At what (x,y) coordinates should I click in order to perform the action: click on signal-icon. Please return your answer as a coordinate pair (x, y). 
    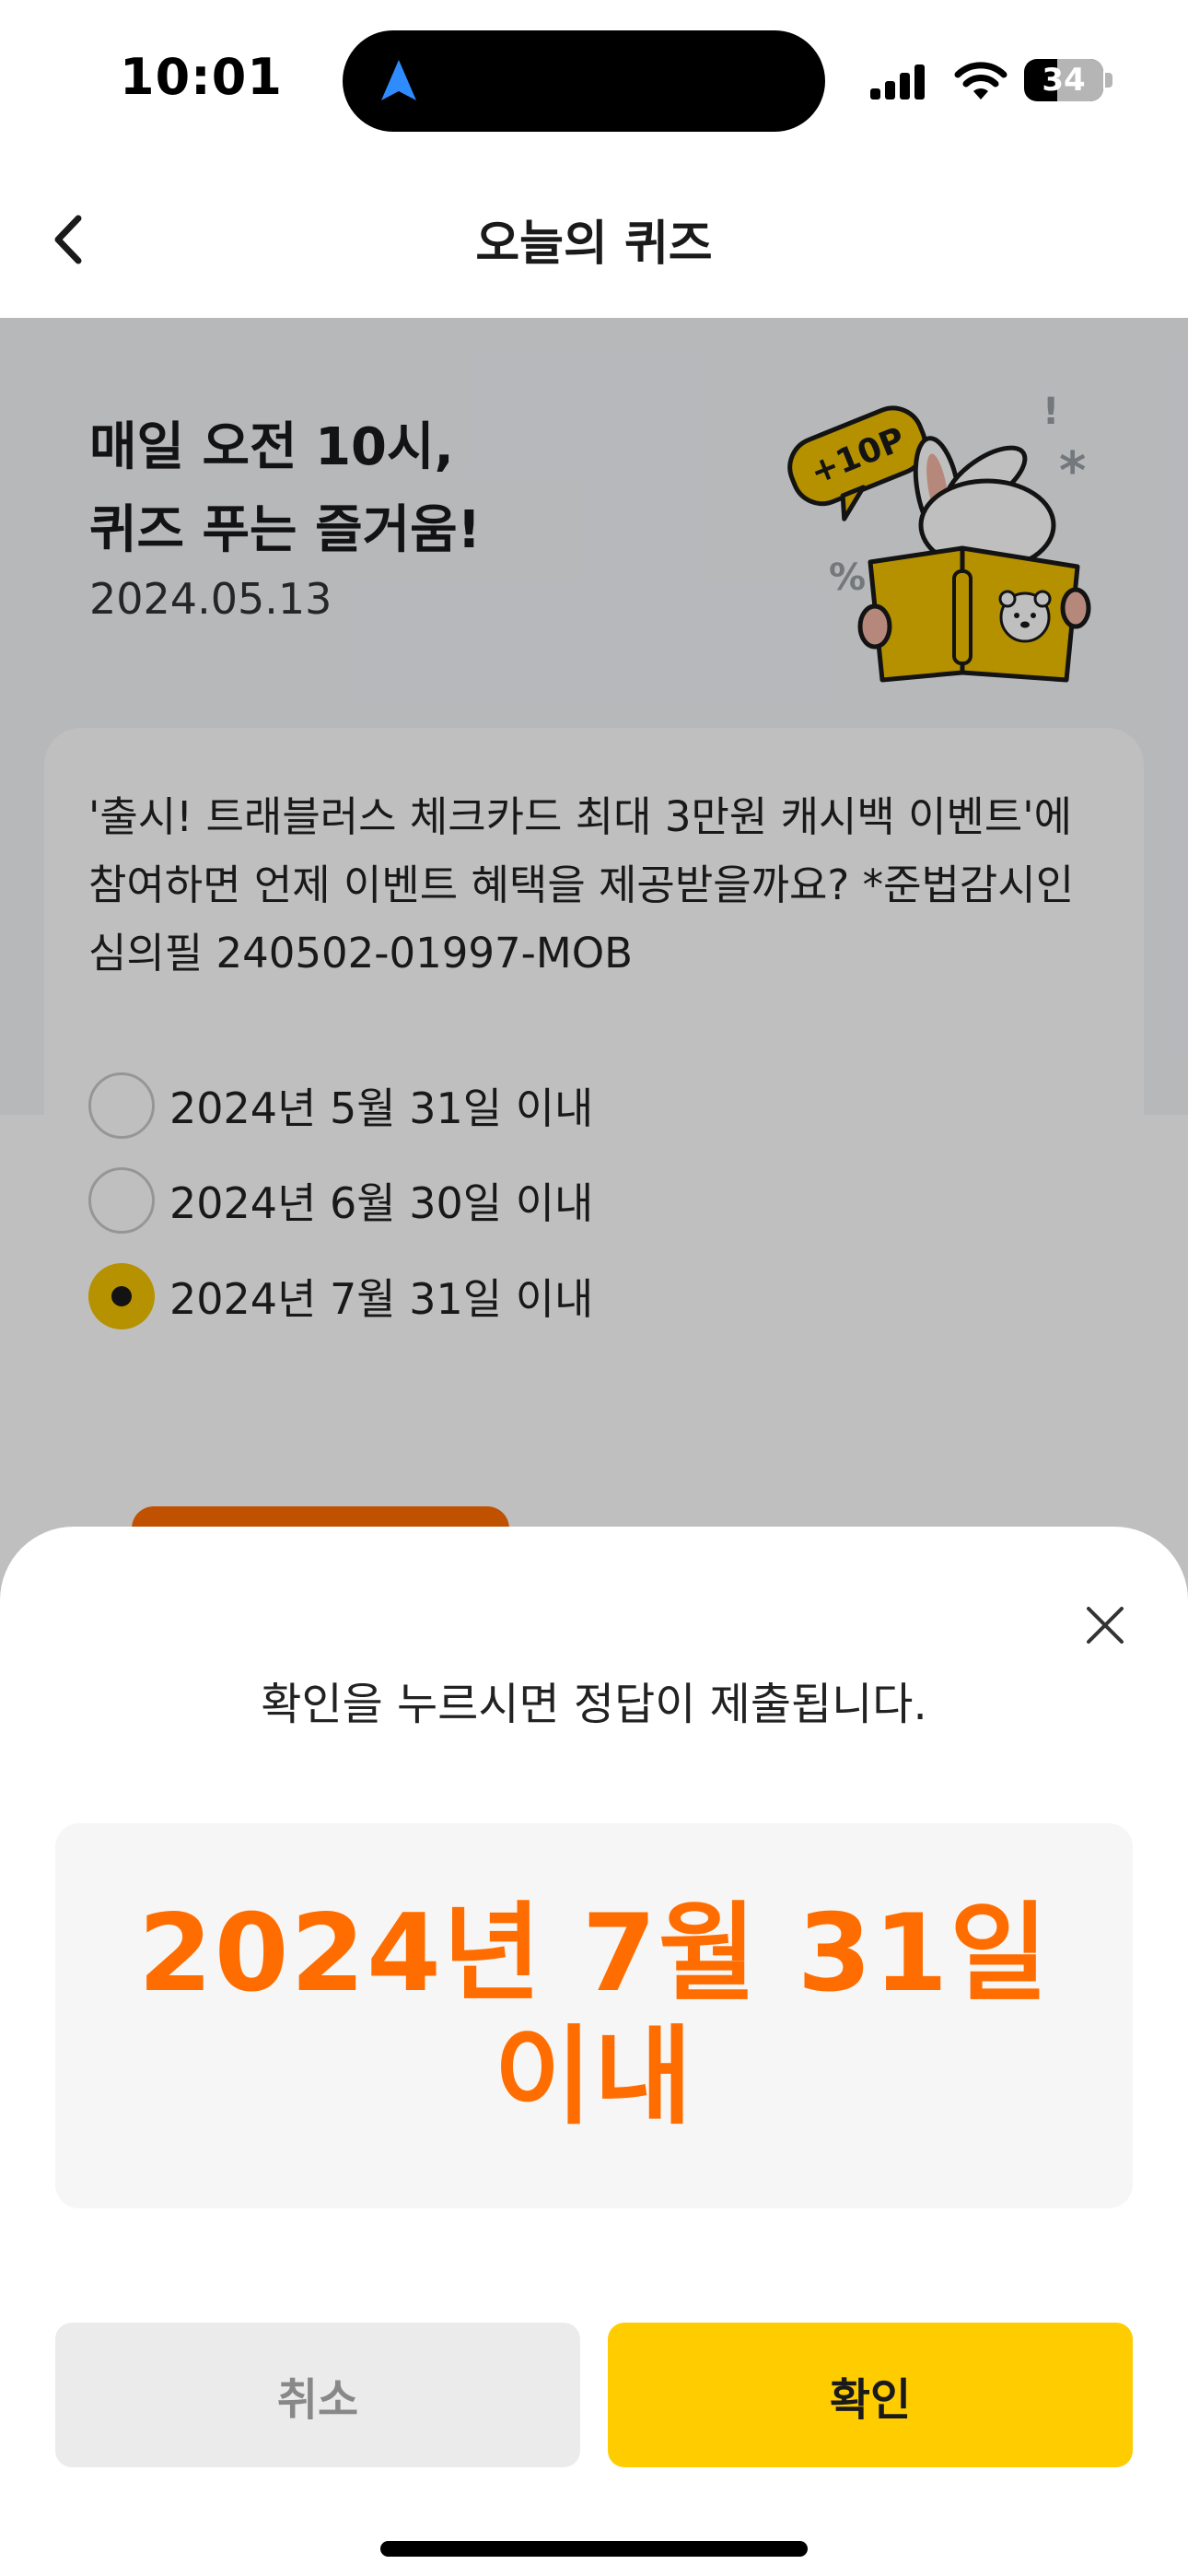
    Looking at the image, I should click on (897, 82).